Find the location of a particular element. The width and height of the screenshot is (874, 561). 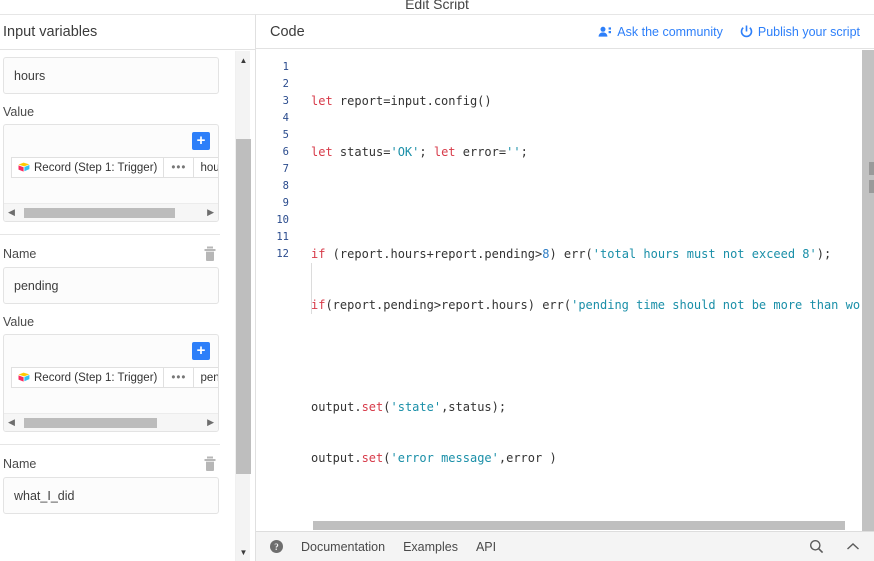

sidebar-vertical-scrollbar: ▲ ▼ is located at coordinates (243, 306).